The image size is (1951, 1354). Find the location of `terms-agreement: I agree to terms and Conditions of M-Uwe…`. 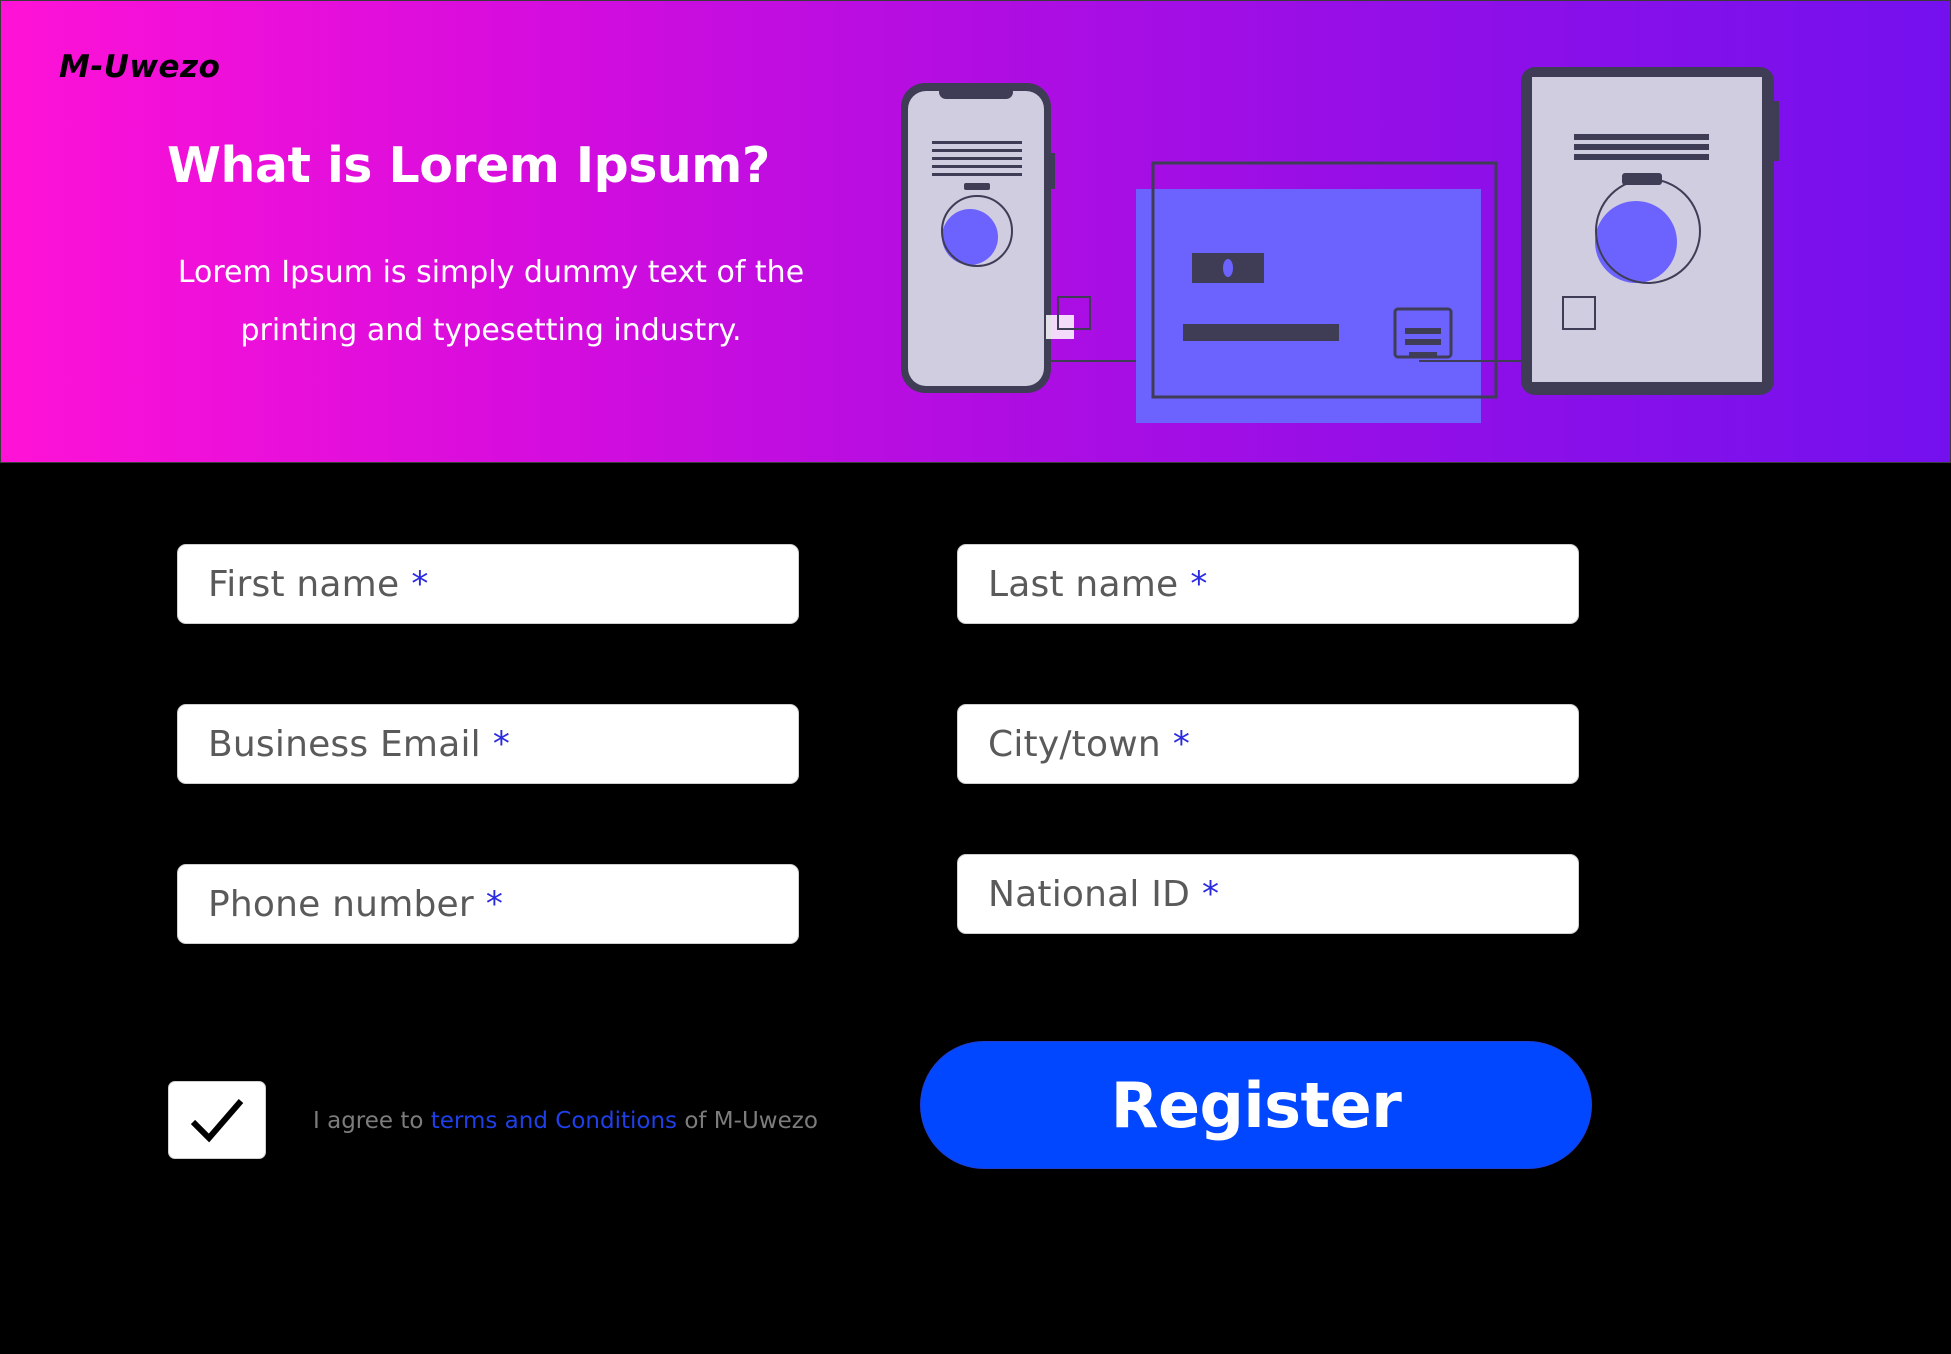

terms-agreement: I agree to terms and Conditions of M-Uwe… is located at coordinates (565, 1121).